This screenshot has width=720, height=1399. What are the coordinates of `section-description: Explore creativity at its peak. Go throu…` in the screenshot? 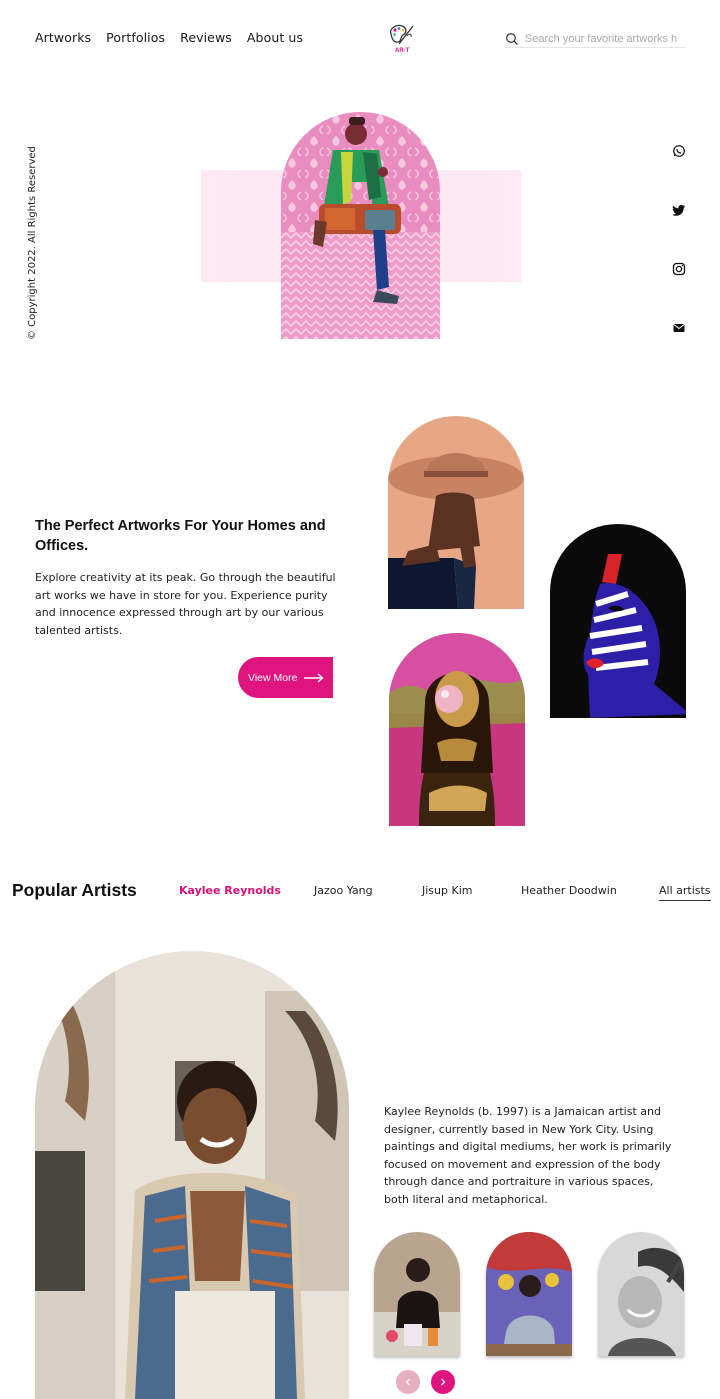 It's located at (185, 604).